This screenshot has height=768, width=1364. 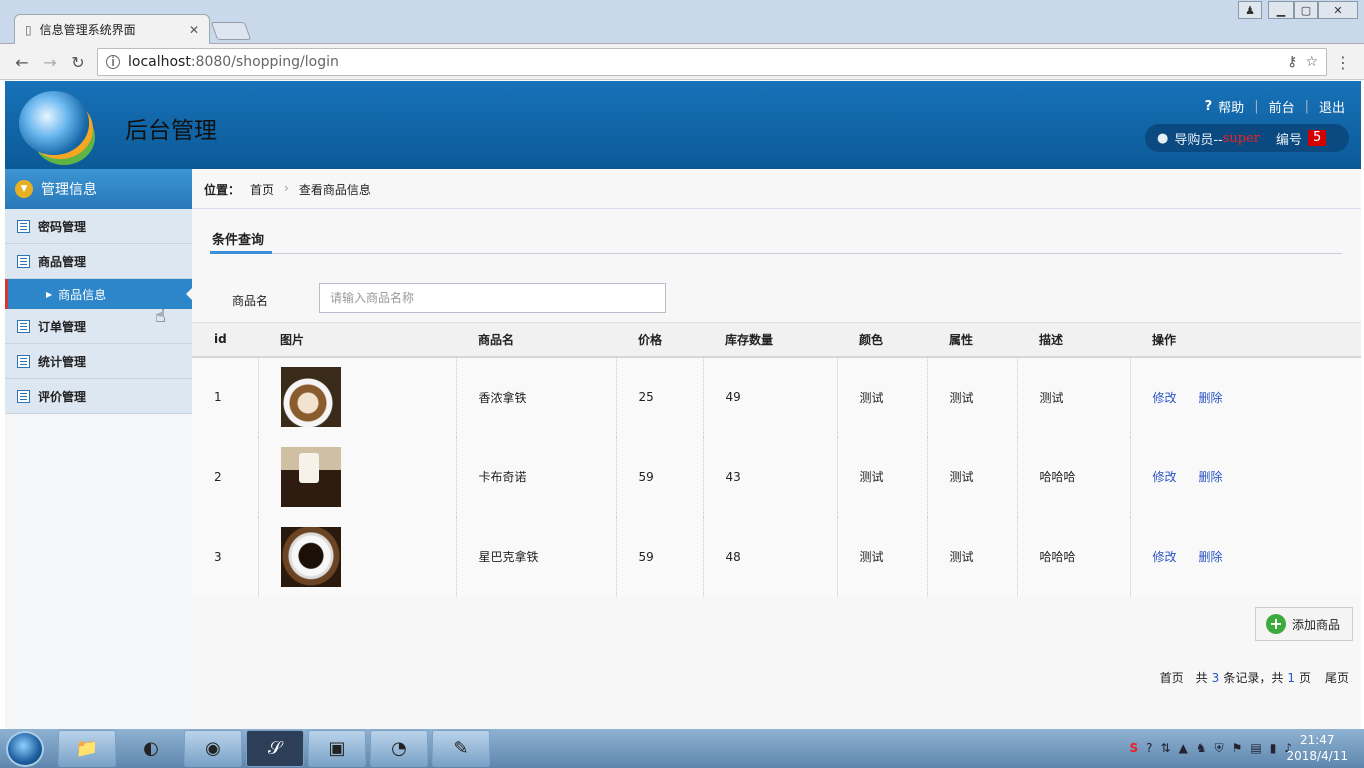 I want to click on browser-tab: ▯ 信息管理系统界面 ✕, so click(x=112, y=29).